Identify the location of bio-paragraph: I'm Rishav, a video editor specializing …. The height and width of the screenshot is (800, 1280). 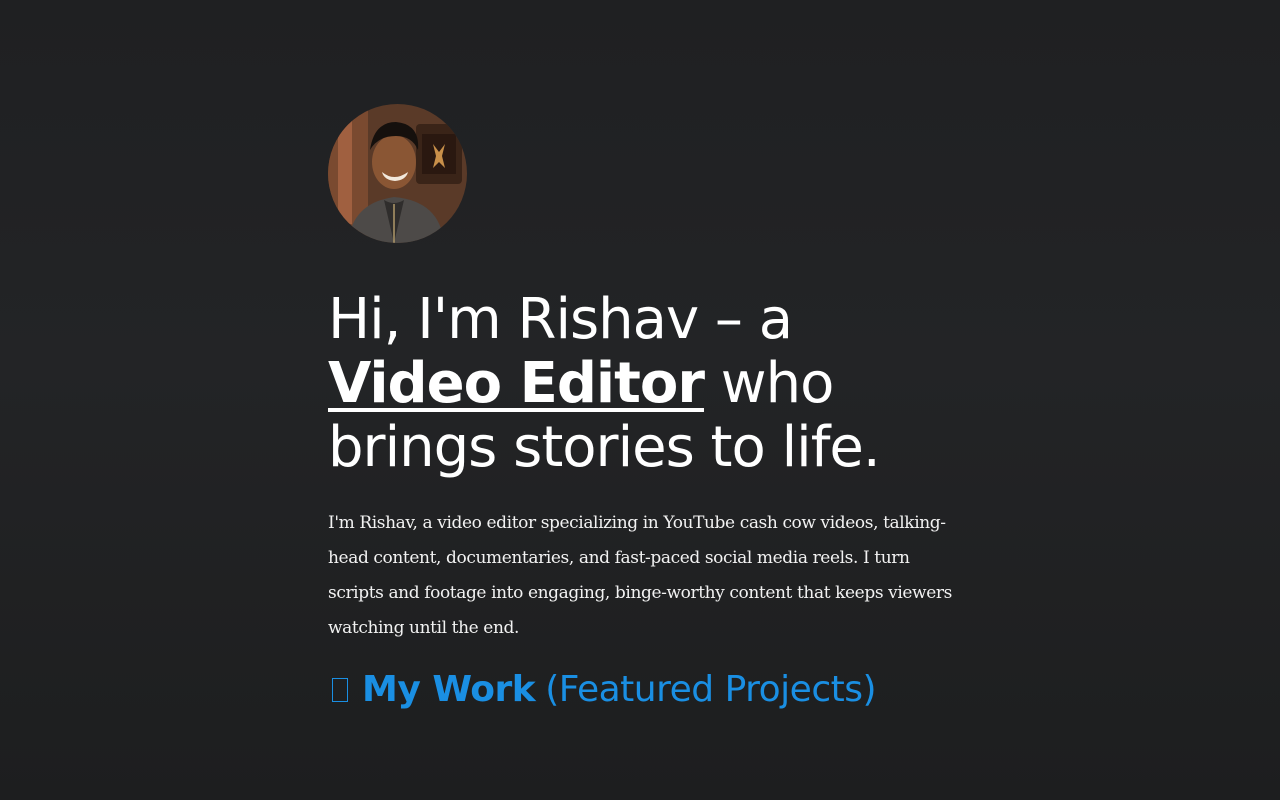
(640, 575).